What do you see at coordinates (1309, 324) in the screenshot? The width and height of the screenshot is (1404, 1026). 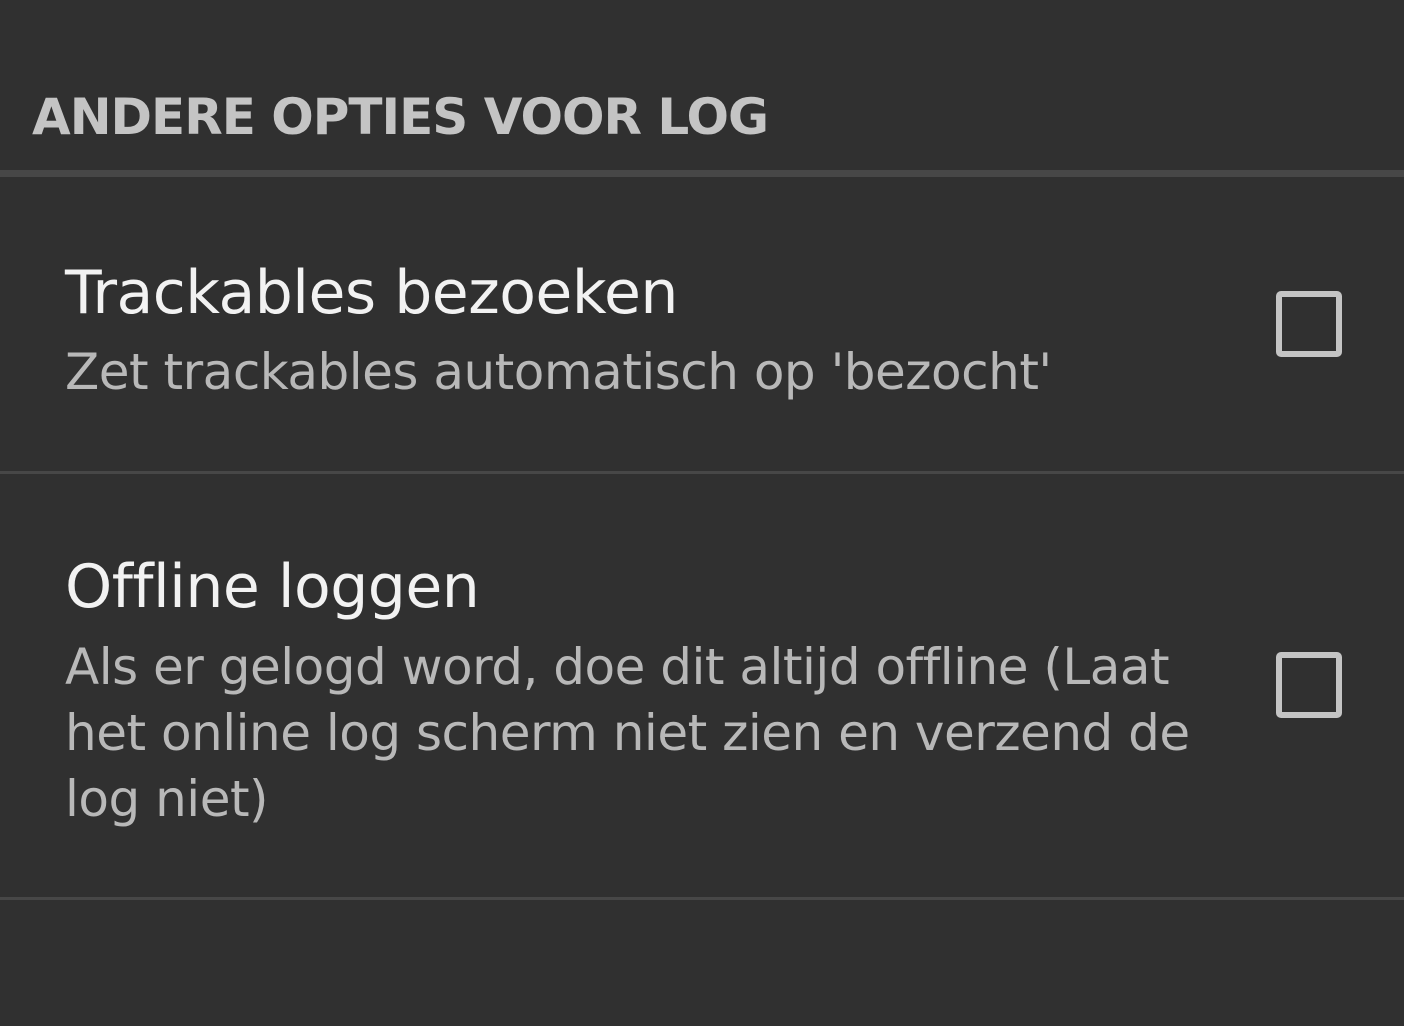 I see `visit-trackables-checkbox` at bounding box center [1309, 324].